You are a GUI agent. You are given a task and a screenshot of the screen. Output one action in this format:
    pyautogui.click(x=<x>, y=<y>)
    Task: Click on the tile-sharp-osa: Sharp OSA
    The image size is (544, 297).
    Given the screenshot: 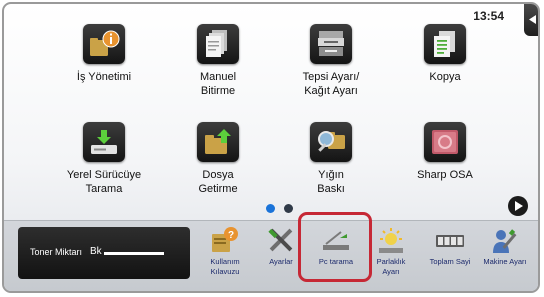 What is the action you would take?
    pyautogui.click(x=445, y=152)
    